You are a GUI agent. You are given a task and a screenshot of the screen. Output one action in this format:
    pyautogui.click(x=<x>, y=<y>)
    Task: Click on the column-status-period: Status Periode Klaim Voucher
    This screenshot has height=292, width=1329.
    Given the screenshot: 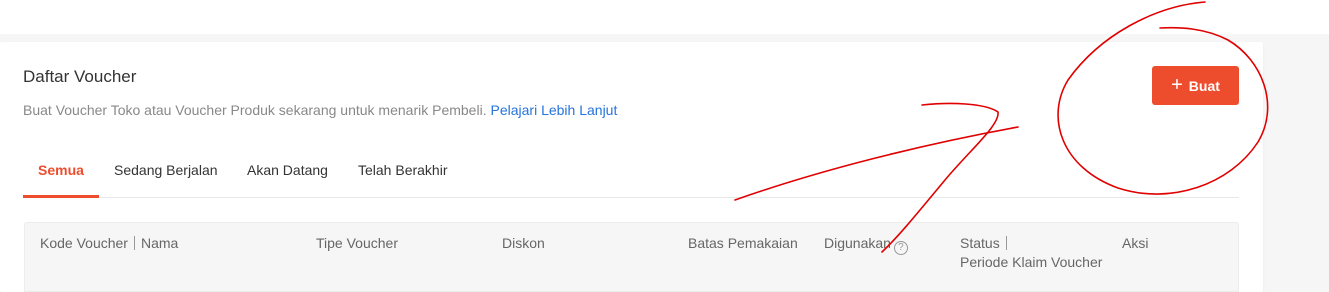 What is the action you would take?
    pyautogui.click(x=1031, y=253)
    